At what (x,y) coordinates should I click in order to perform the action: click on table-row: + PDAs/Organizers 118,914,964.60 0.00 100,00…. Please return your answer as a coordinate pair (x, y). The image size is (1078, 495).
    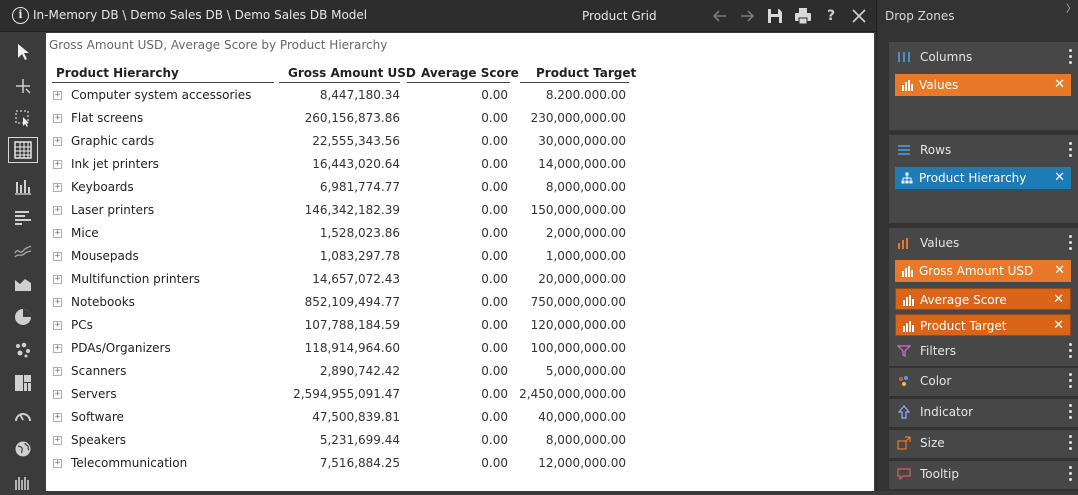
    Looking at the image, I should click on (346, 349).